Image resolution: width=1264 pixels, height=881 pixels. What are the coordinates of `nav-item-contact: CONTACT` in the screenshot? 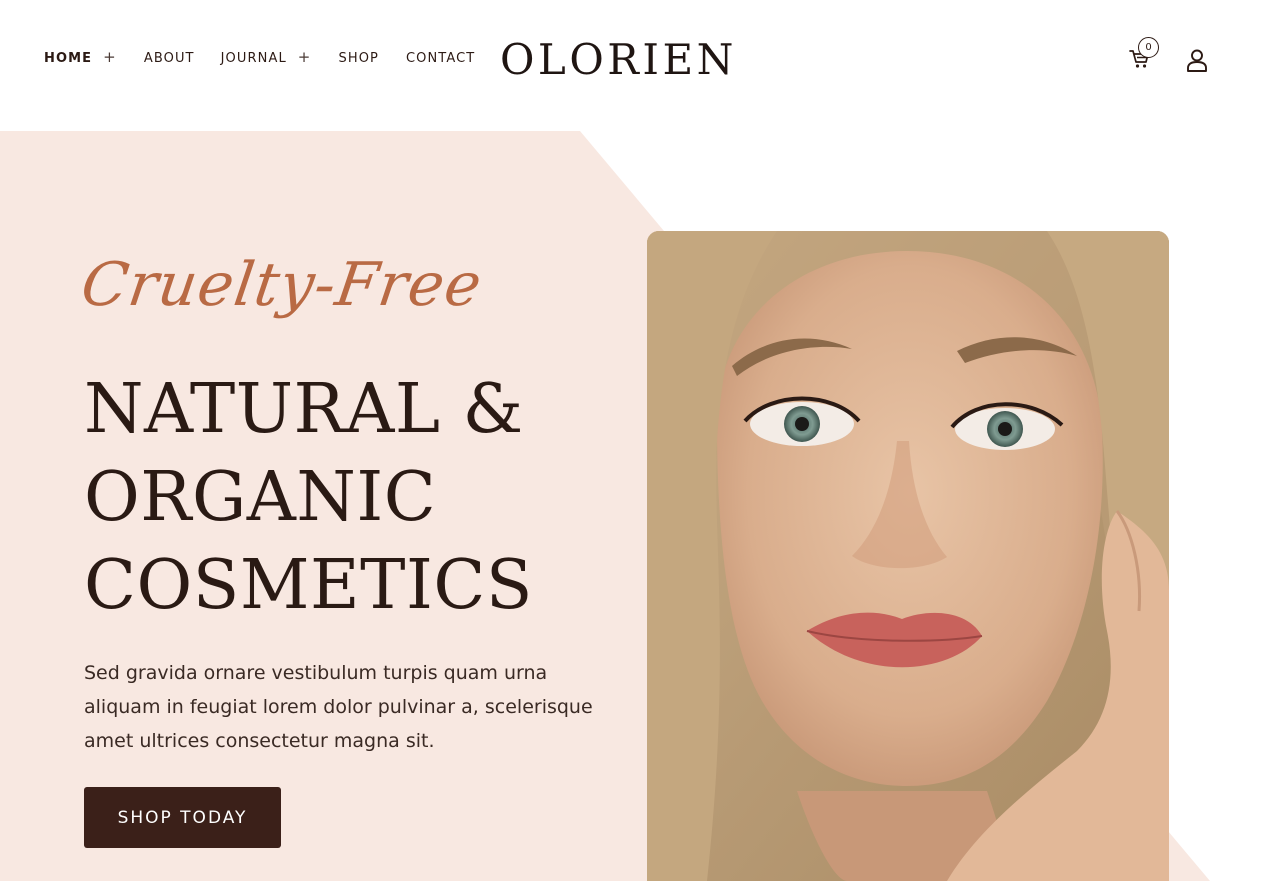 It's located at (440, 58).